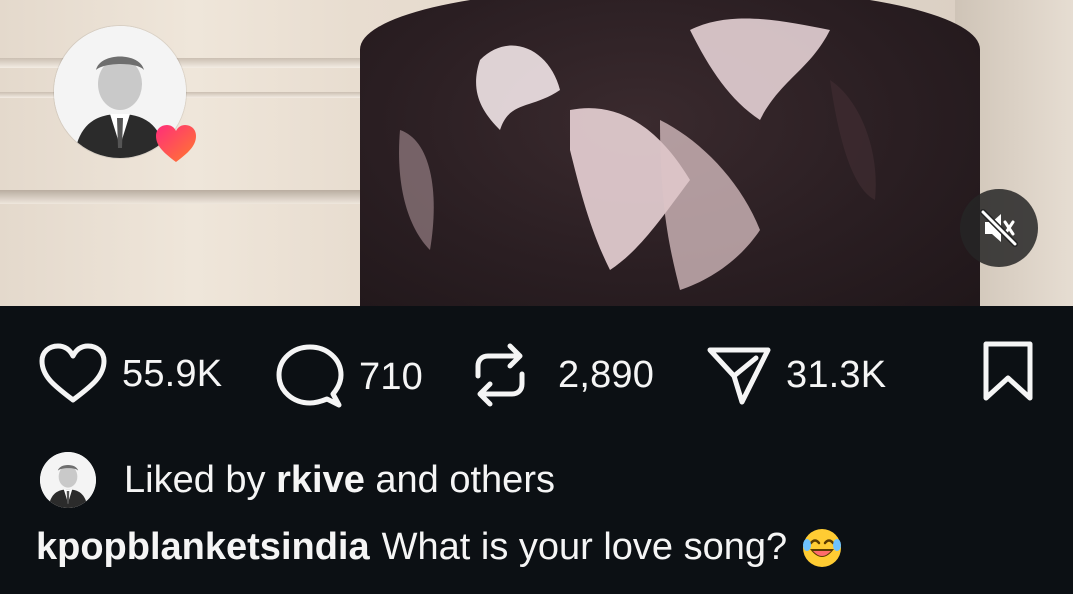 The width and height of the screenshot is (1073, 594). I want to click on liker-avatar-icon, so click(68, 480).